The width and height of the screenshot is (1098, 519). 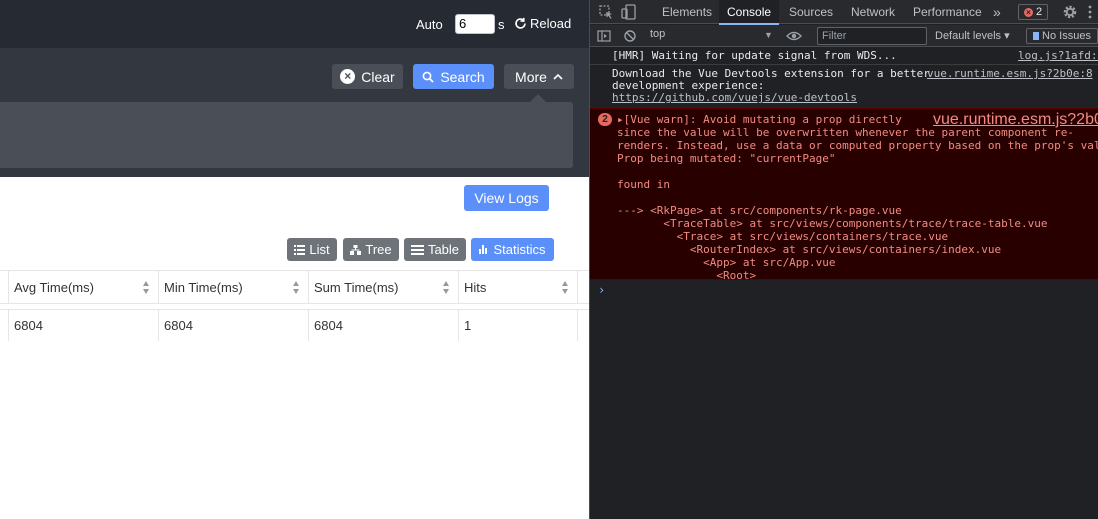 What do you see at coordinates (417, 249) in the screenshot?
I see `table-icon` at bounding box center [417, 249].